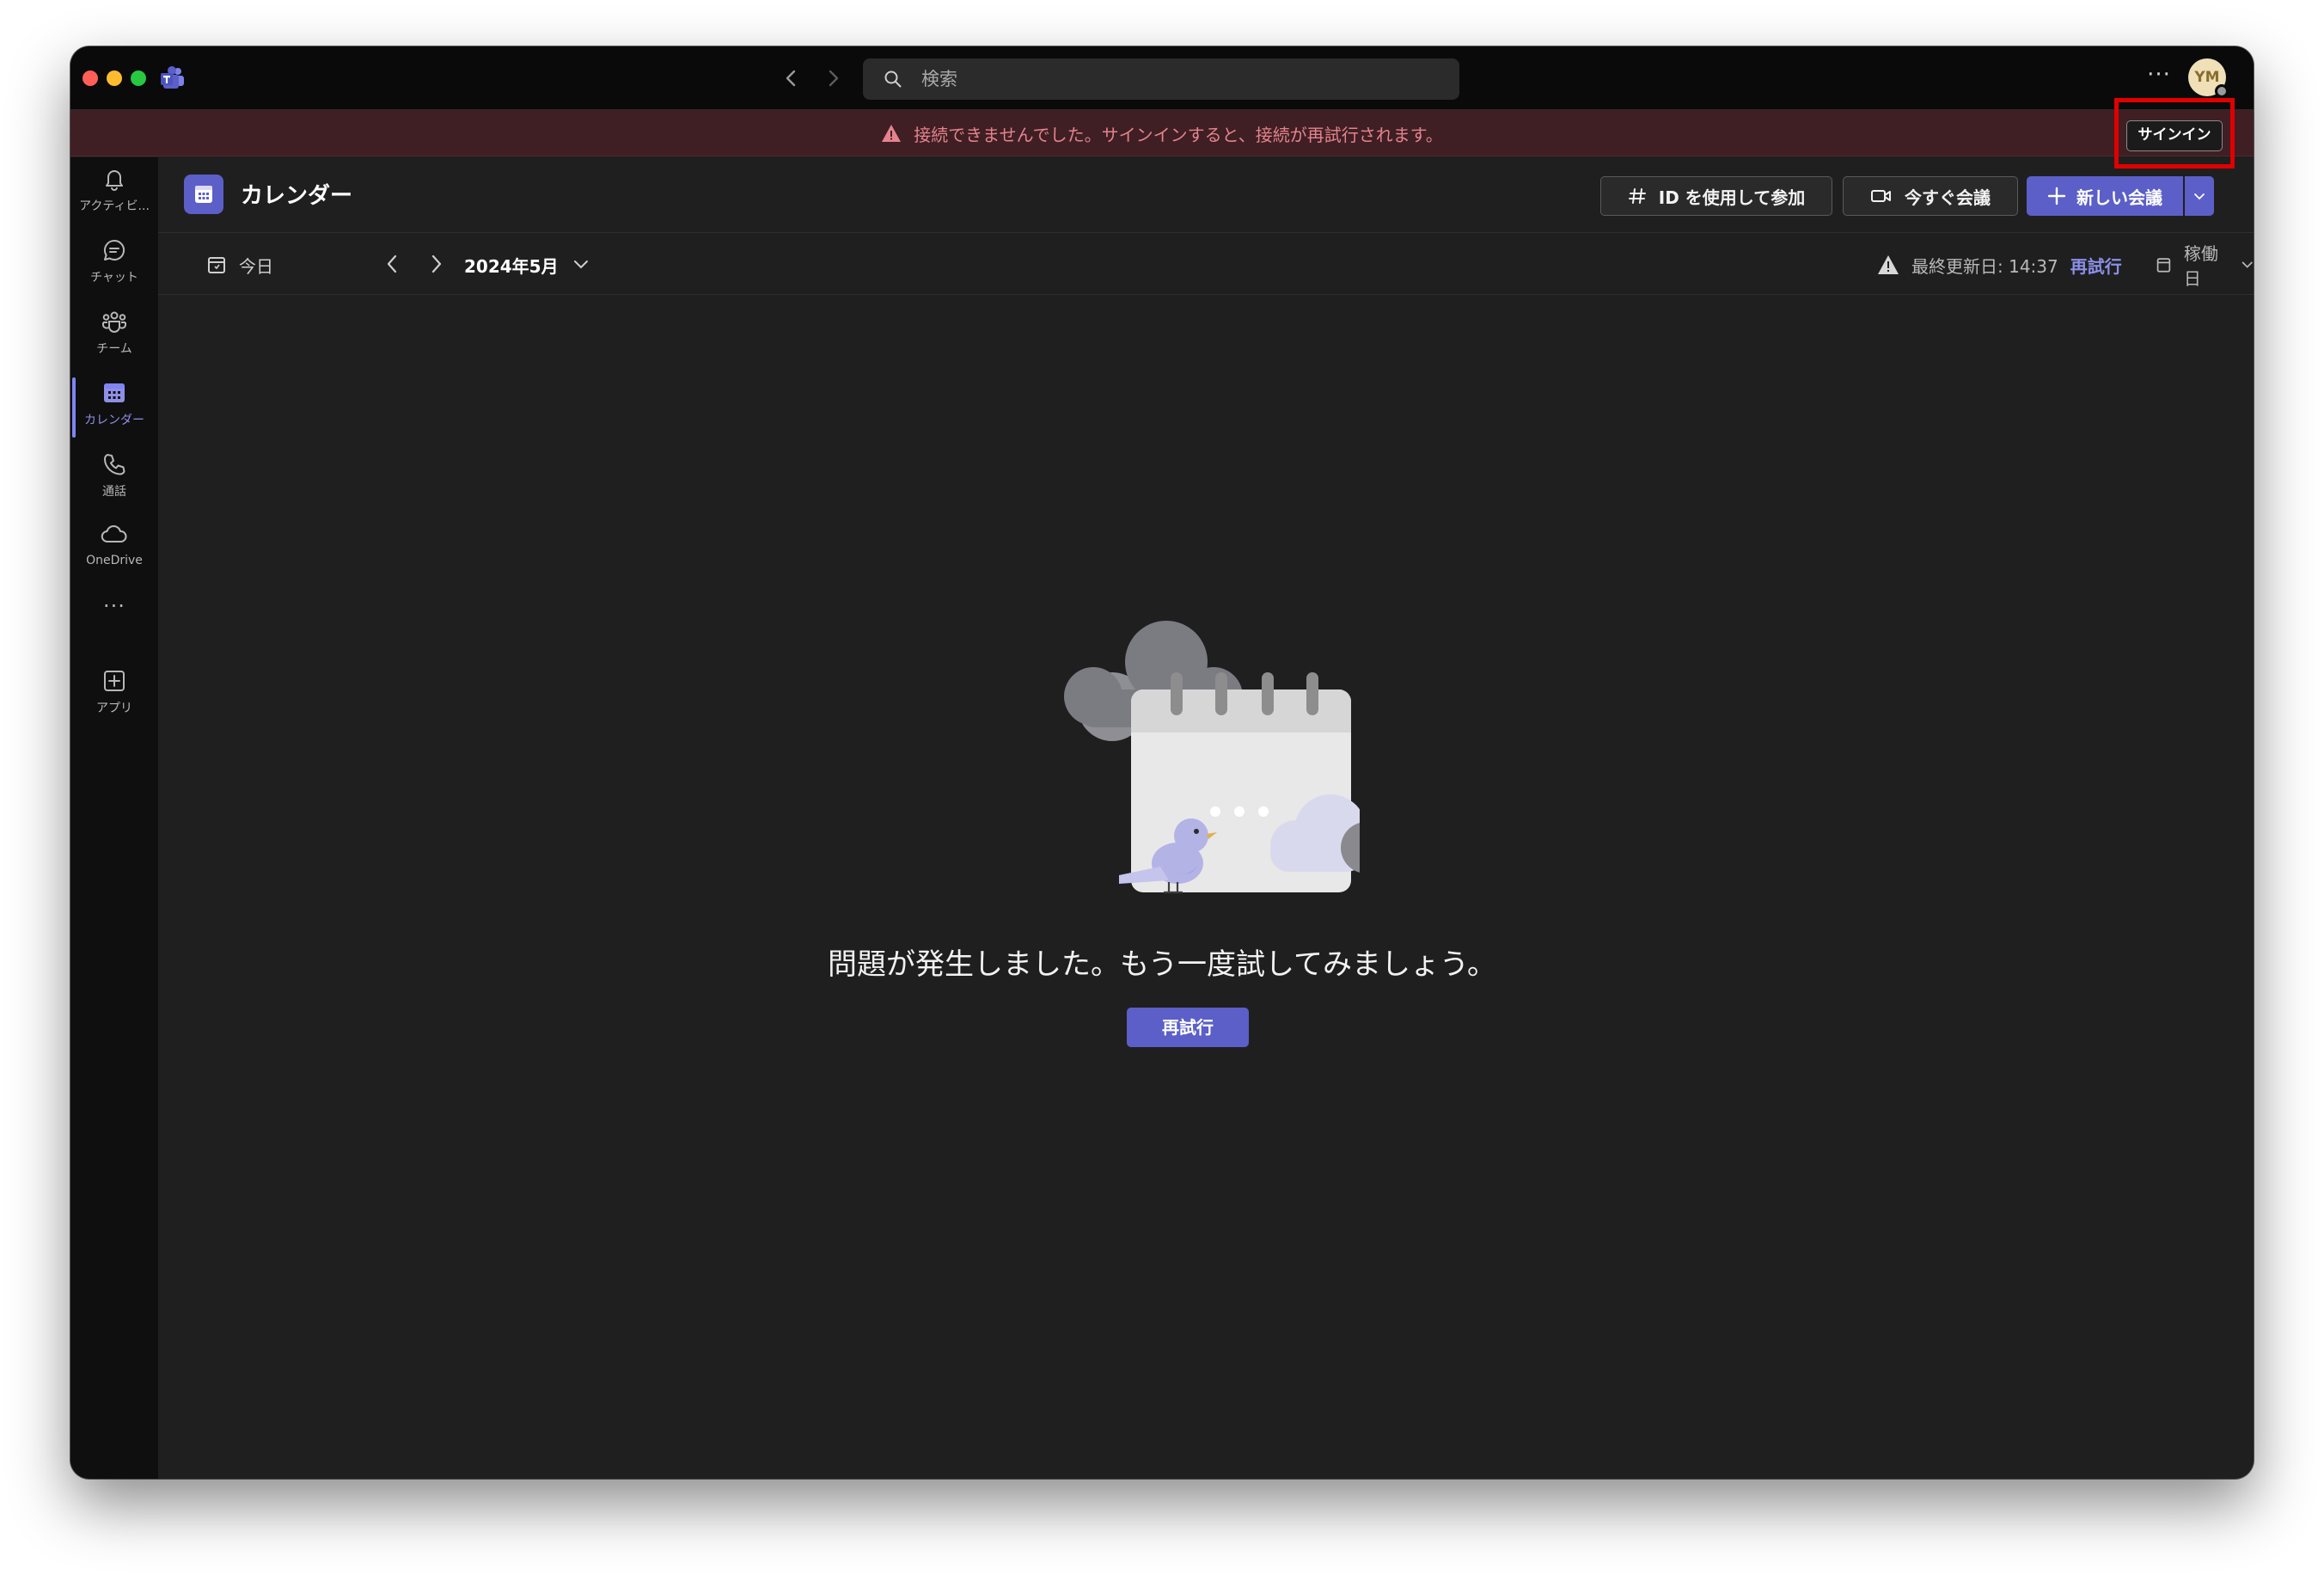 This screenshot has height=1575, width=2324. Describe the element at coordinates (114, 78) in the screenshot. I see `minimize-window-button` at that location.